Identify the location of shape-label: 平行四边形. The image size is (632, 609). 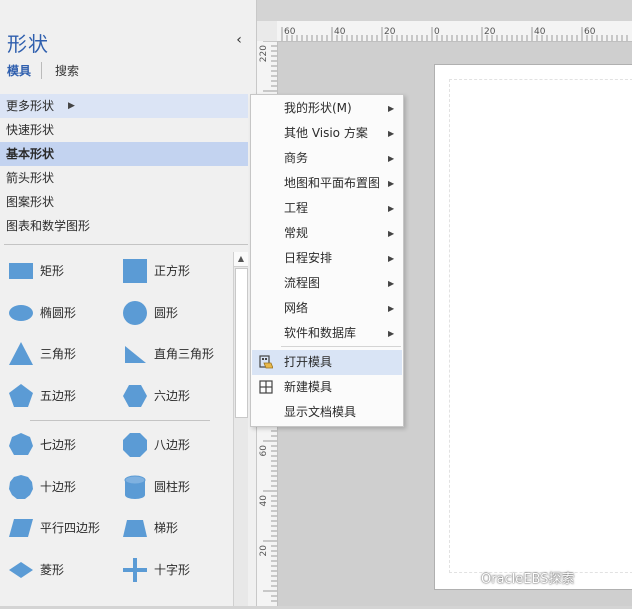
(70, 528).